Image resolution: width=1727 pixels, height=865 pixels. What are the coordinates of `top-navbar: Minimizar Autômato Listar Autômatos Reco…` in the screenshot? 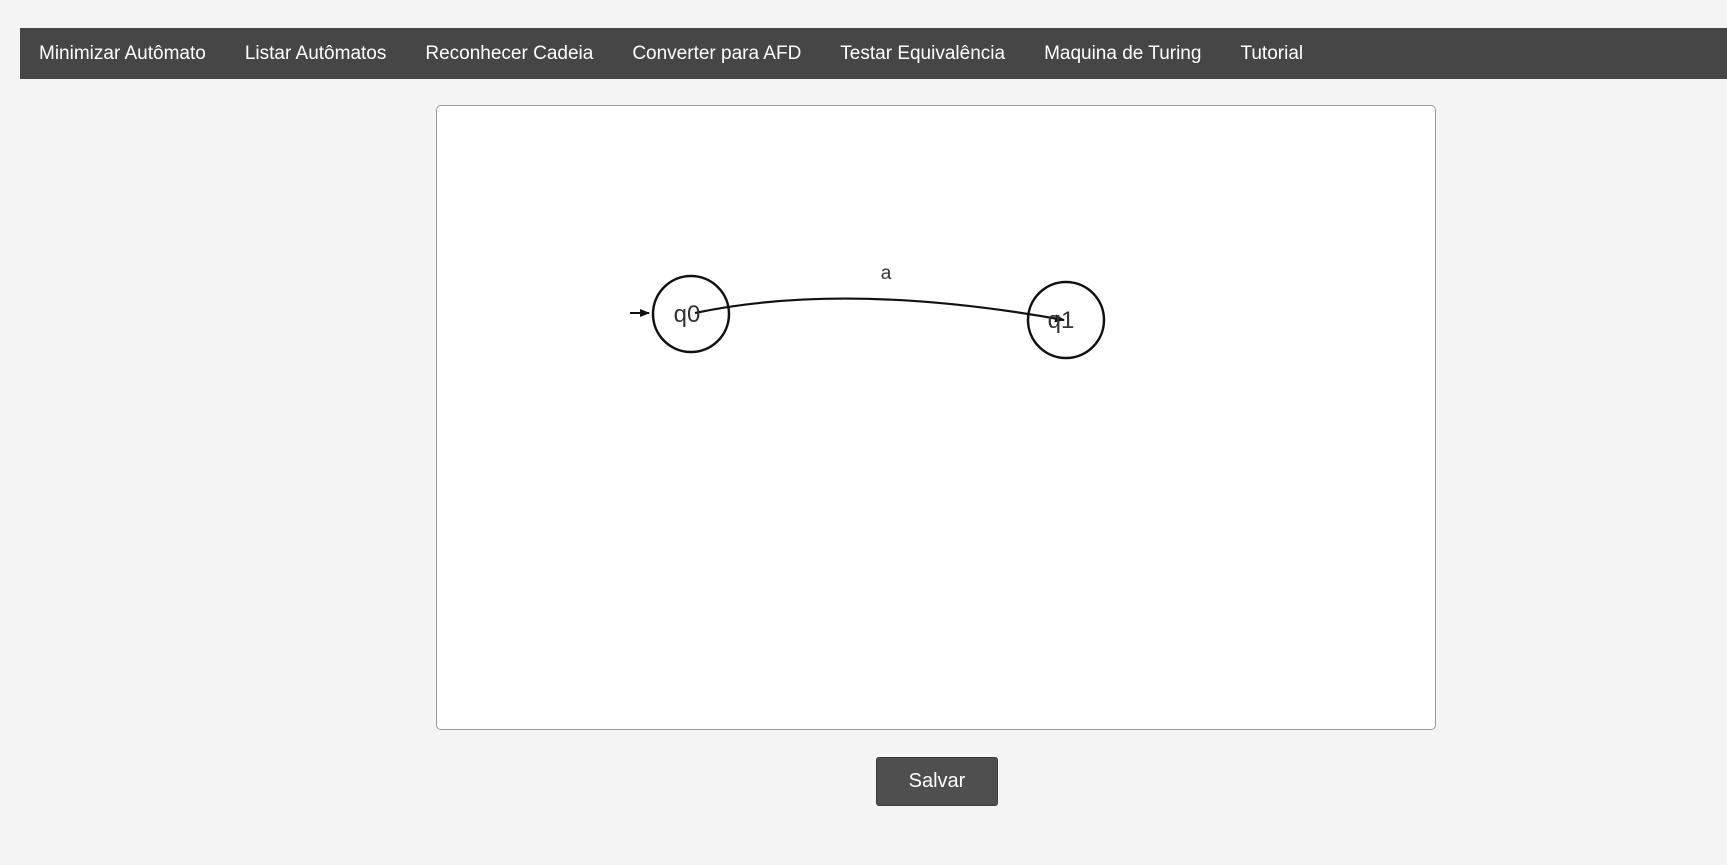 It's located at (873, 53).